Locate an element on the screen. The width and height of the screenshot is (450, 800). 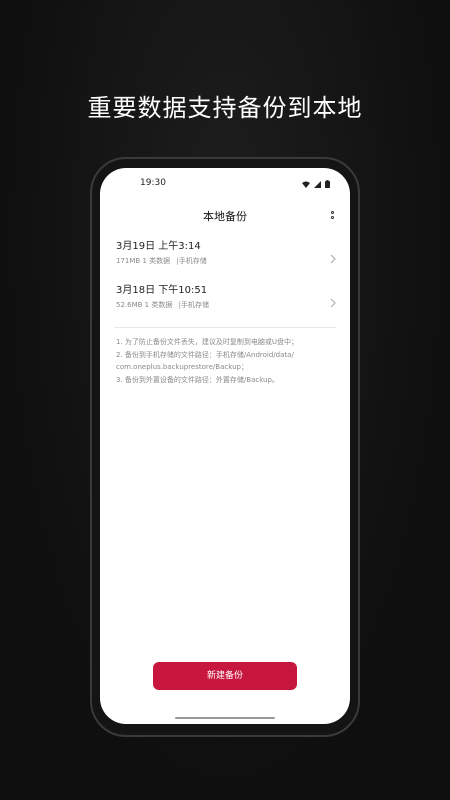
status-bar: 19:30 is located at coordinates (225, 185).